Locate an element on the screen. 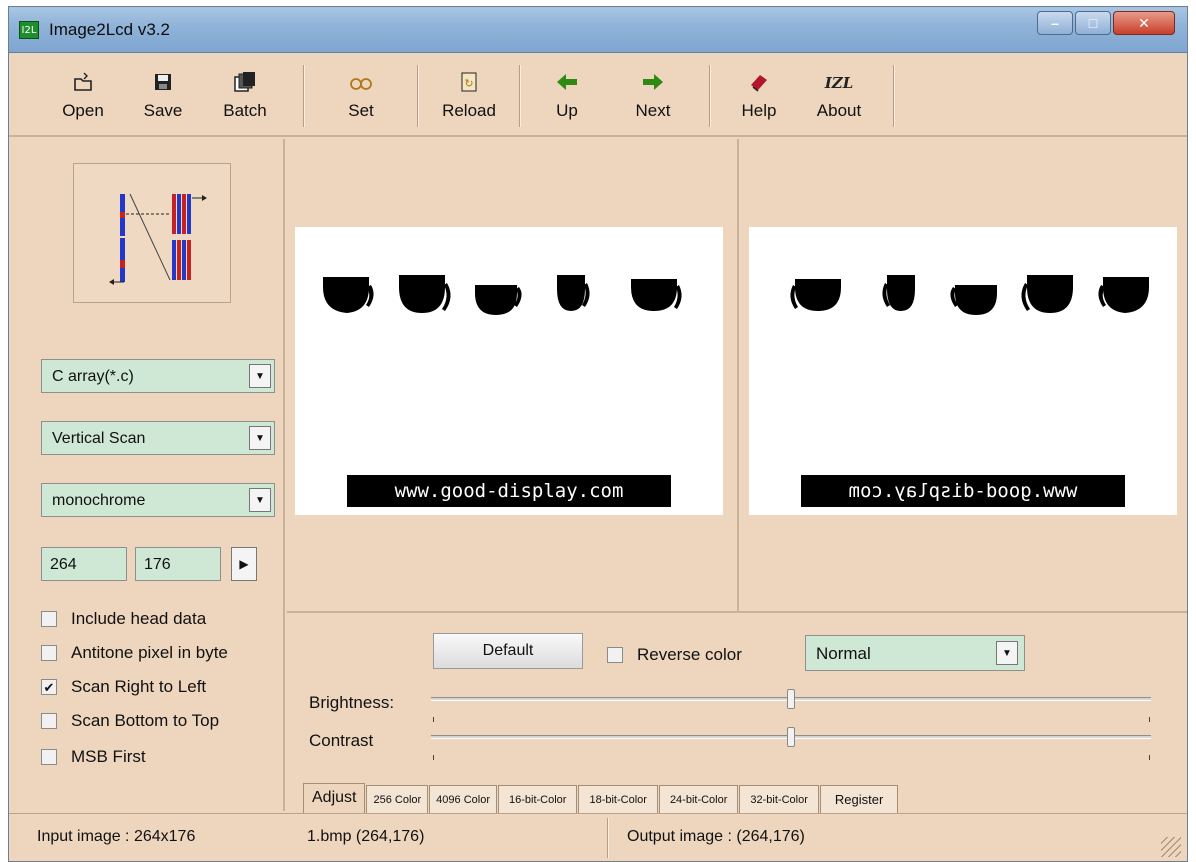 The image size is (1196, 862). option-include-head-data: Include head data is located at coordinates (123, 619).